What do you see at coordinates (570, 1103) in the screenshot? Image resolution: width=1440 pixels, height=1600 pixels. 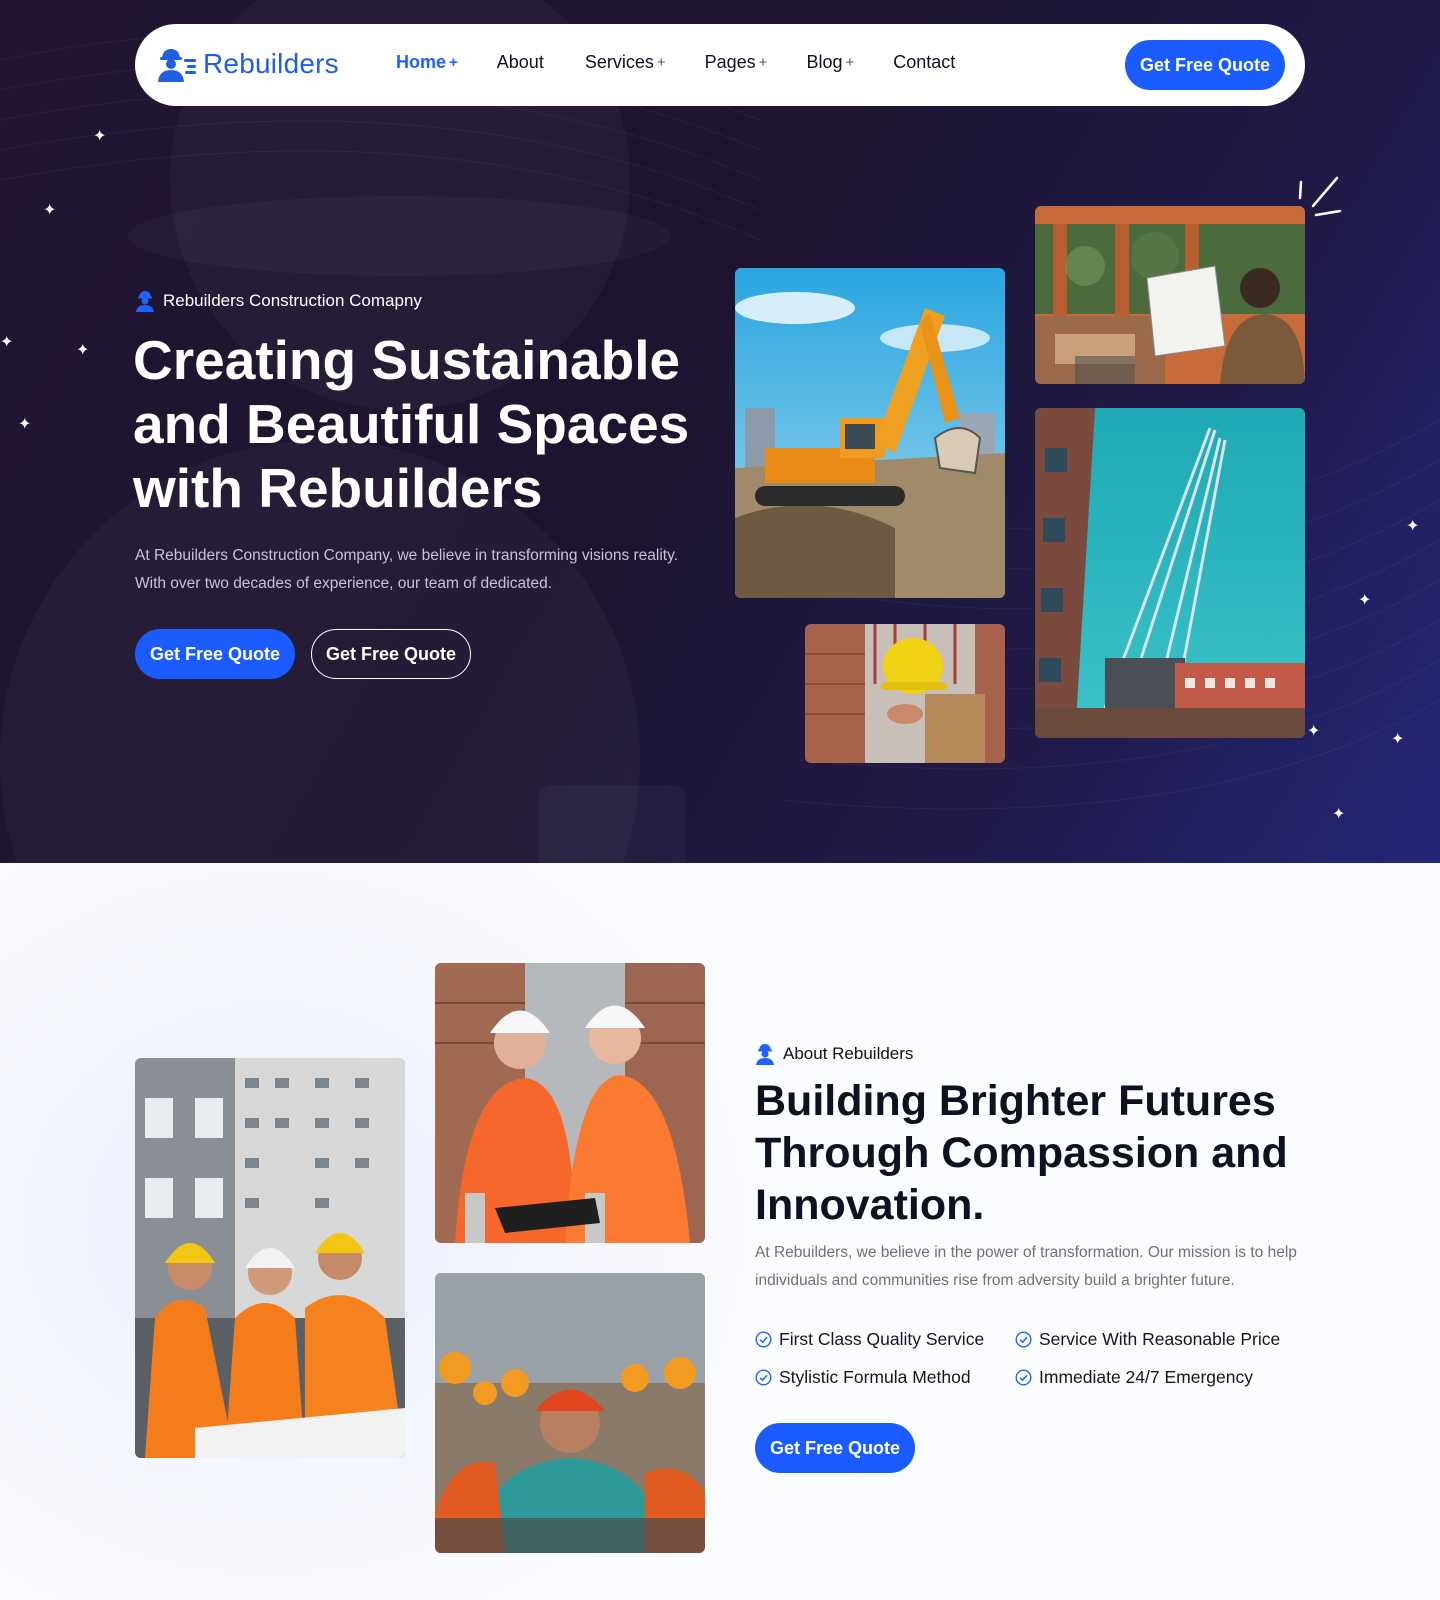 I see `engineers-thumbs-up-photo` at bounding box center [570, 1103].